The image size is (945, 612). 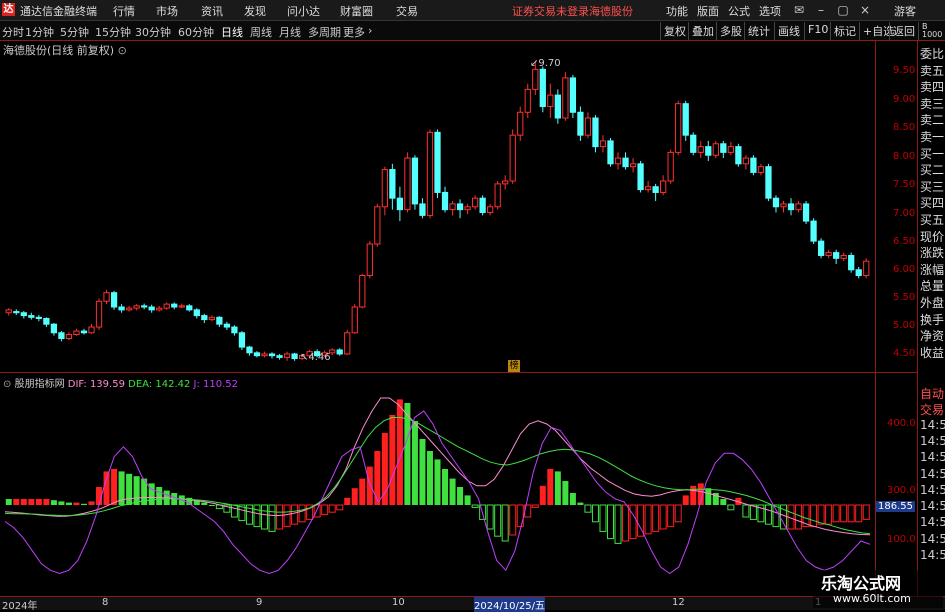 What do you see at coordinates (905, 11) in the screenshot?
I see `guest-label: 游客` at bounding box center [905, 11].